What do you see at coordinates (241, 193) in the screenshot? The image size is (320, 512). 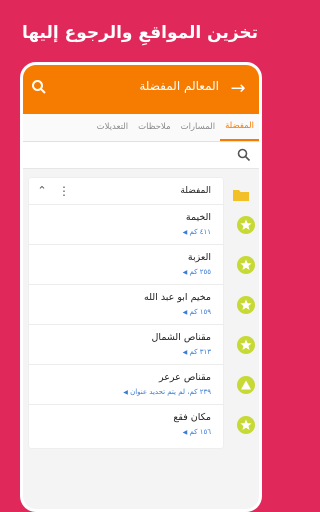 I see `folder-icon` at bounding box center [241, 193].